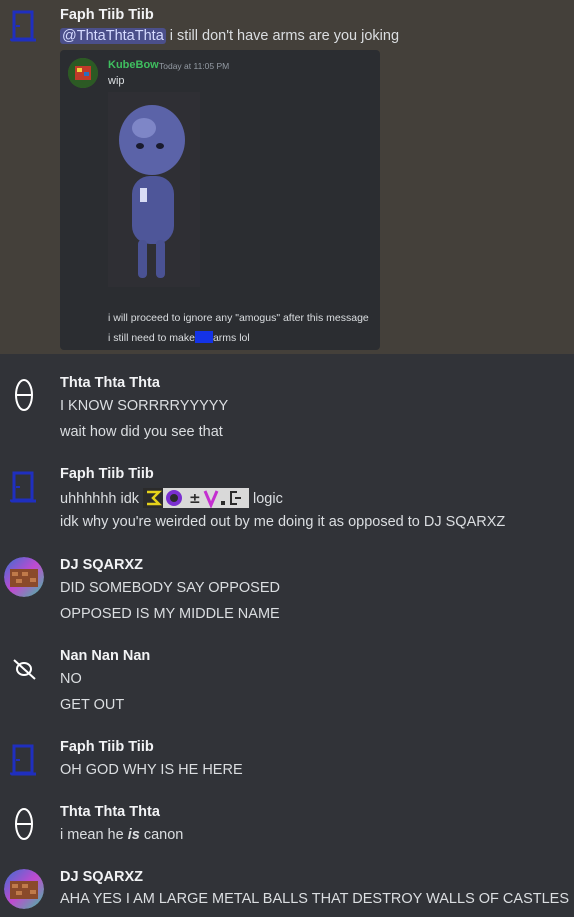 The image size is (574, 917). Describe the element at coordinates (151, 338) in the screenshot. I see `embed-caption-pre: i still need to make` at that location.